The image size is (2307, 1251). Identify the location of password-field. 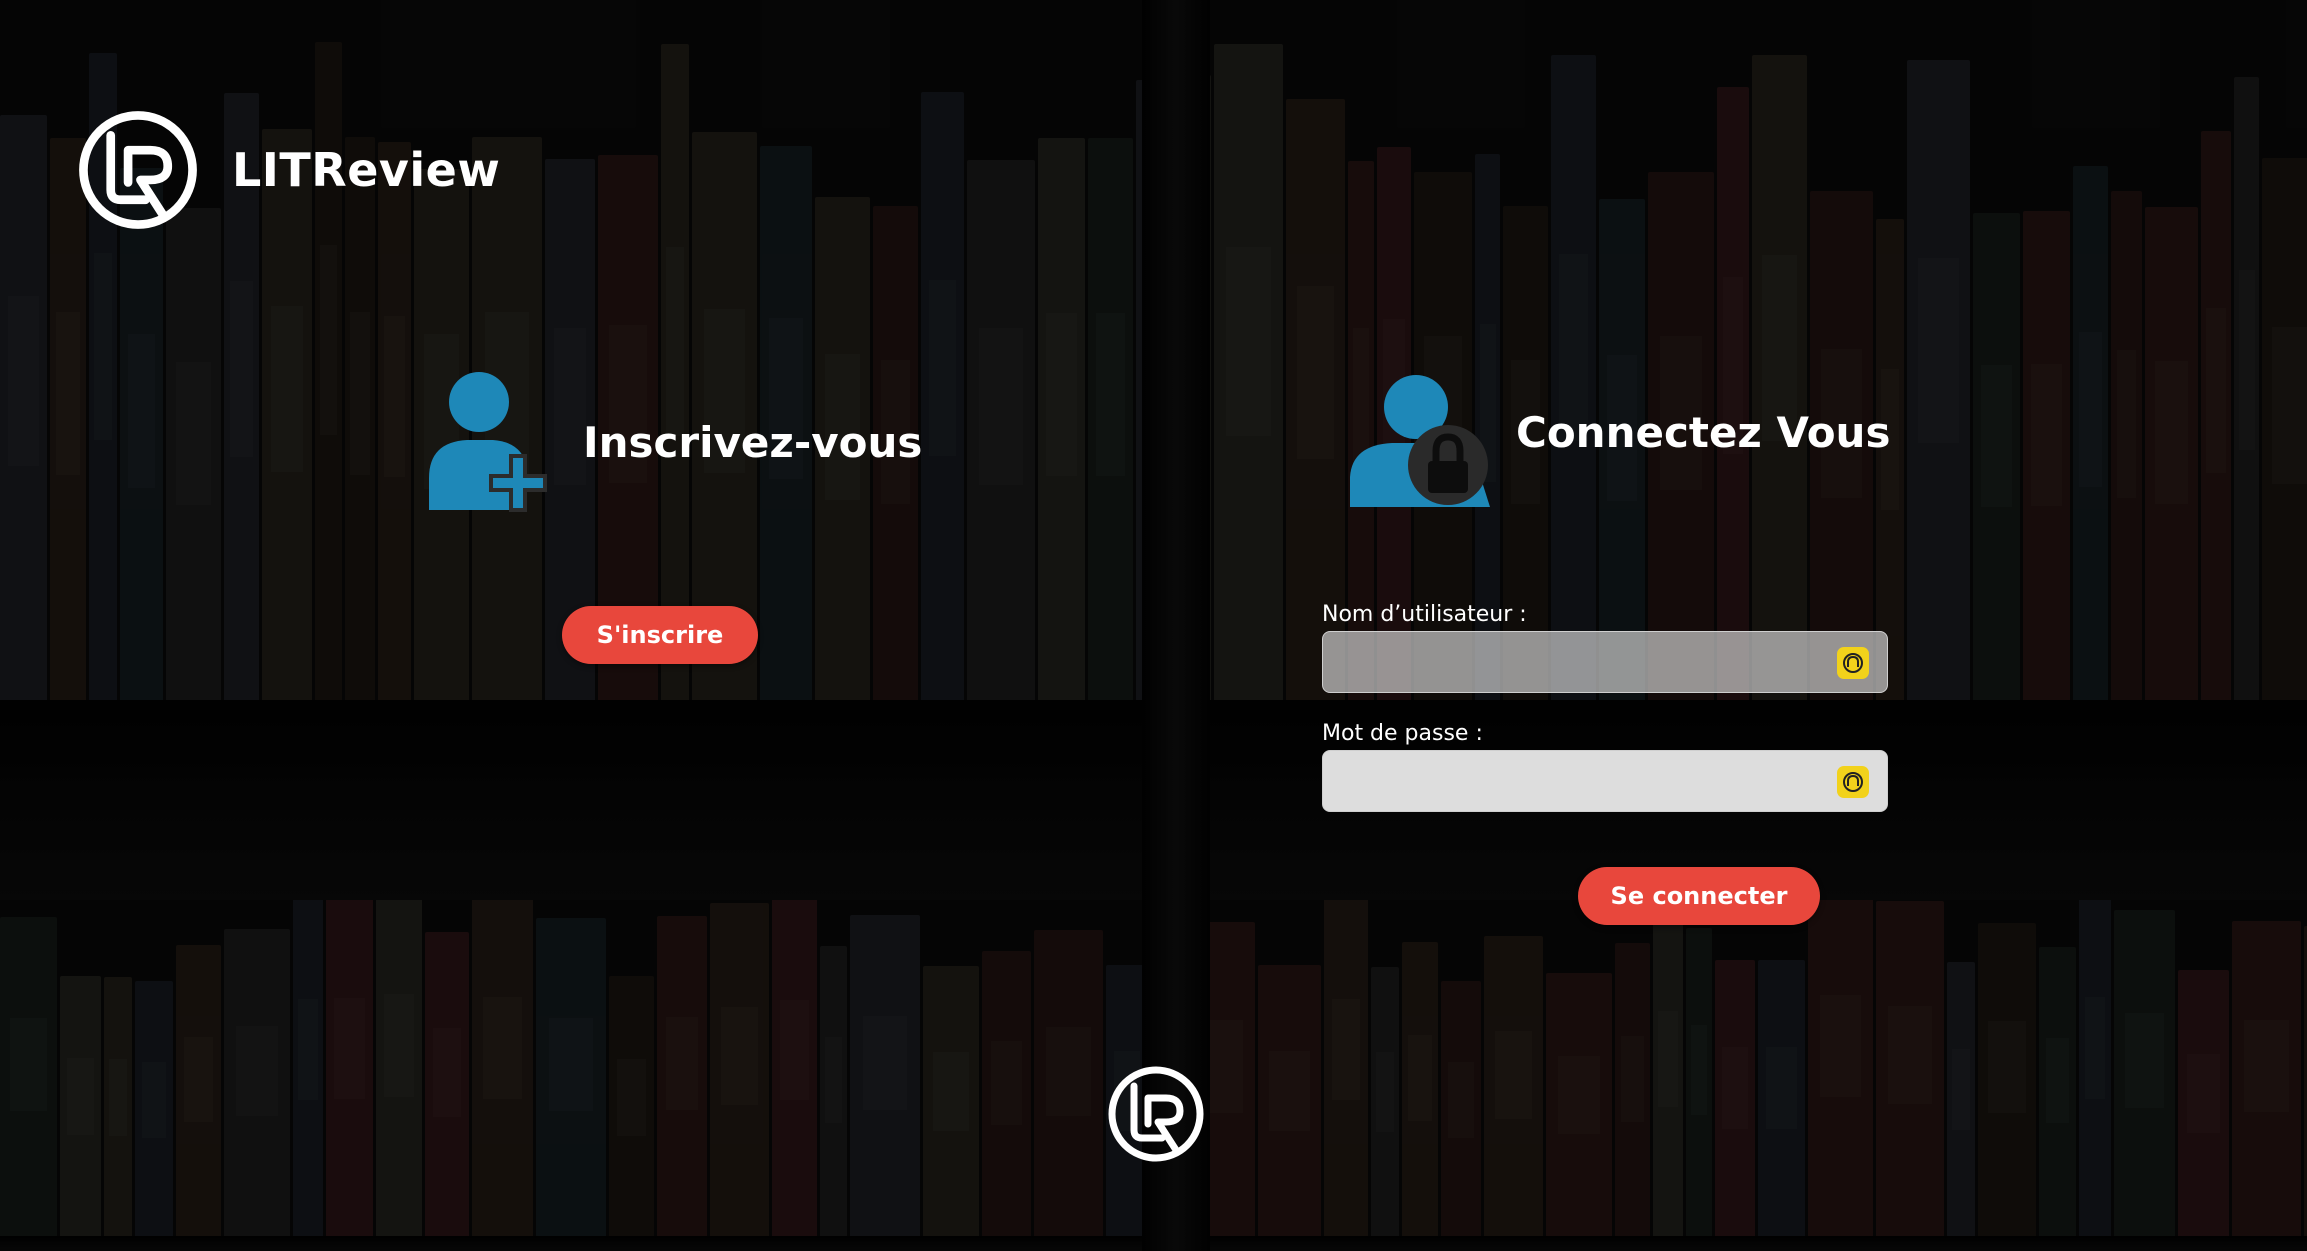
(1605, 781).